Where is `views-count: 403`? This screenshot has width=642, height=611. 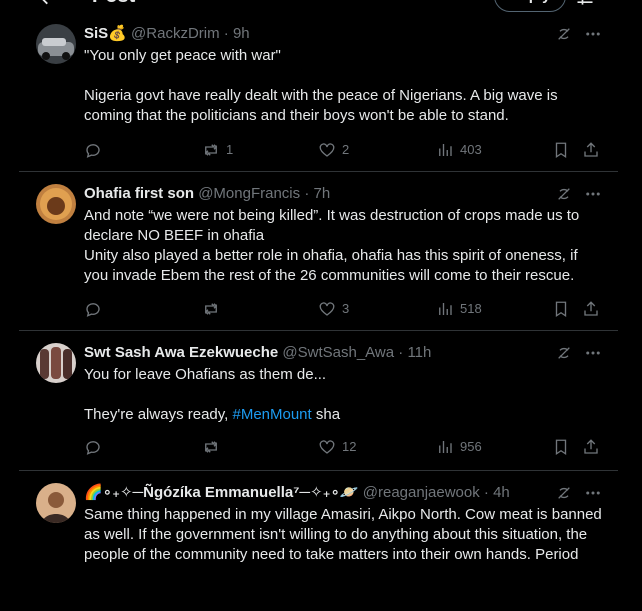
views-count: 403 is located at coordinates (471, 149).